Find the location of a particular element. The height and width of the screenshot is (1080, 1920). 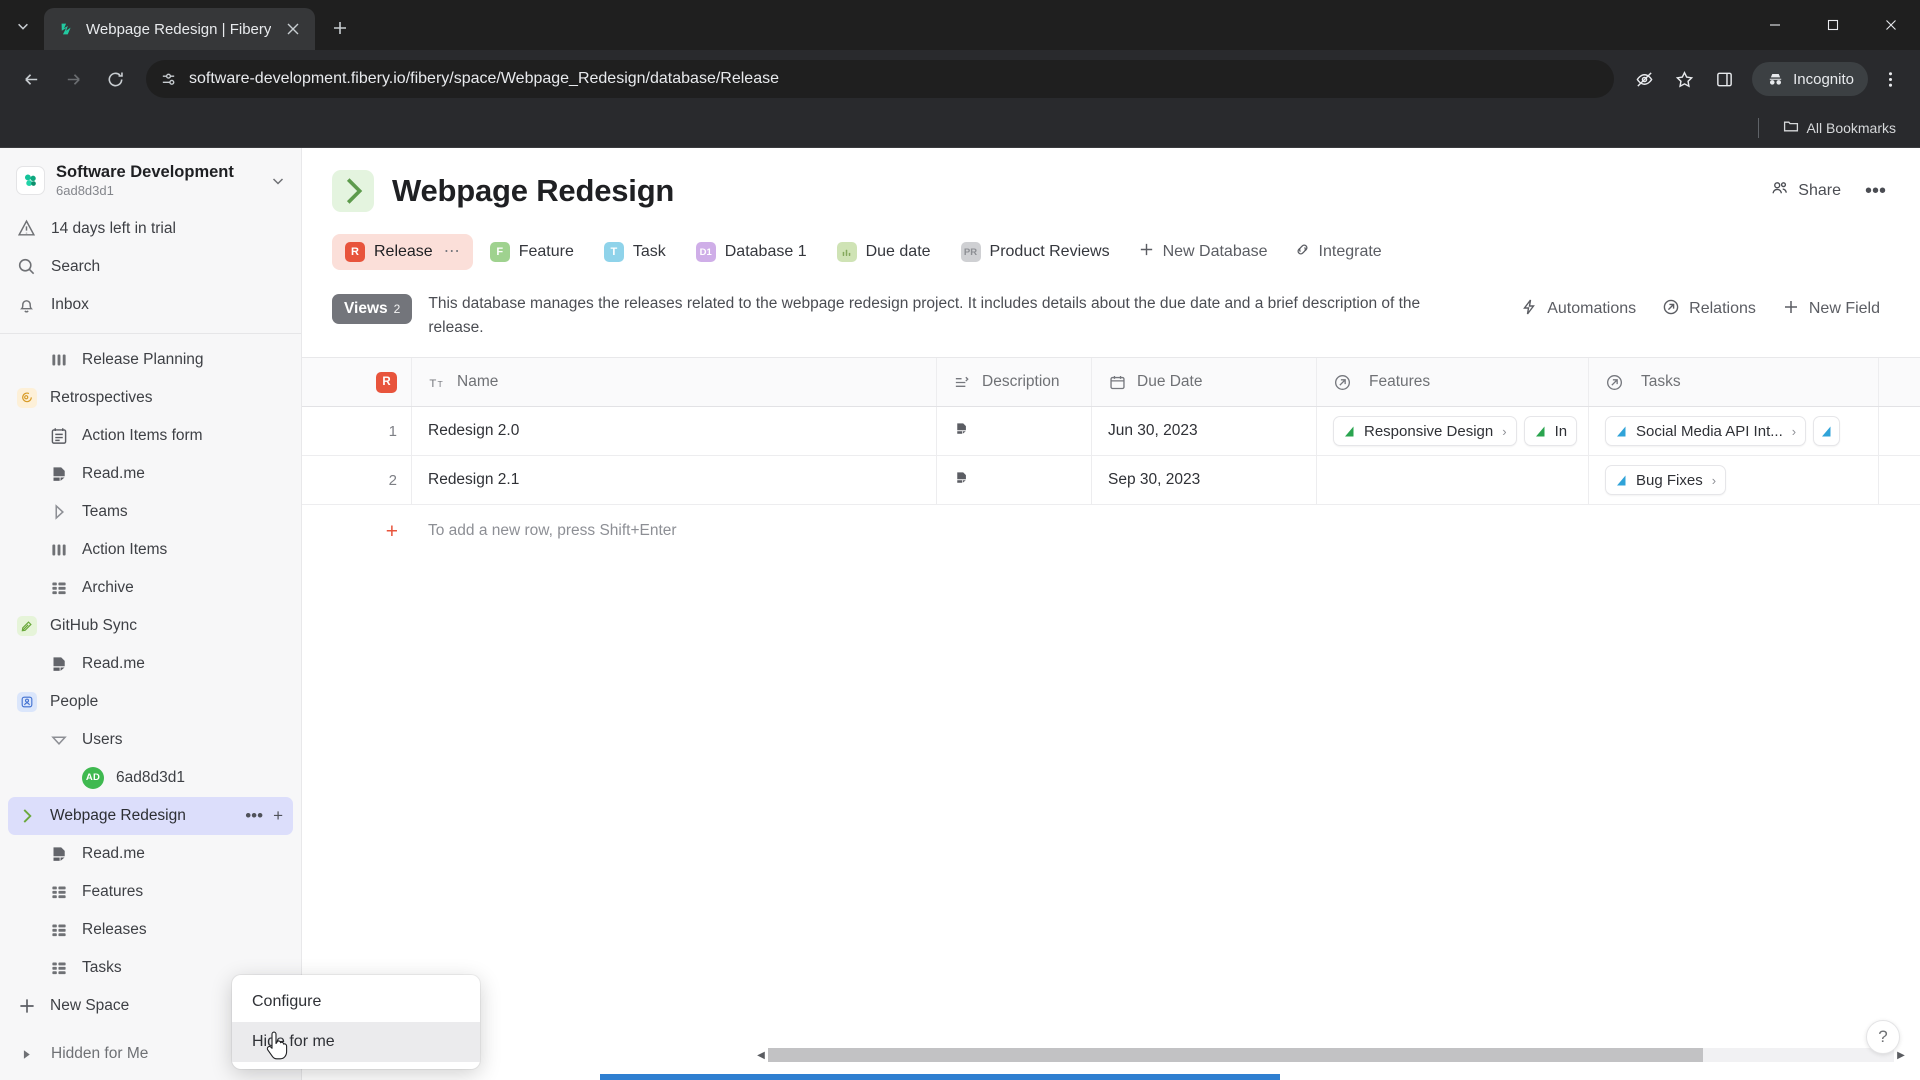

minimize-button is located at coordinates (1775, 25).